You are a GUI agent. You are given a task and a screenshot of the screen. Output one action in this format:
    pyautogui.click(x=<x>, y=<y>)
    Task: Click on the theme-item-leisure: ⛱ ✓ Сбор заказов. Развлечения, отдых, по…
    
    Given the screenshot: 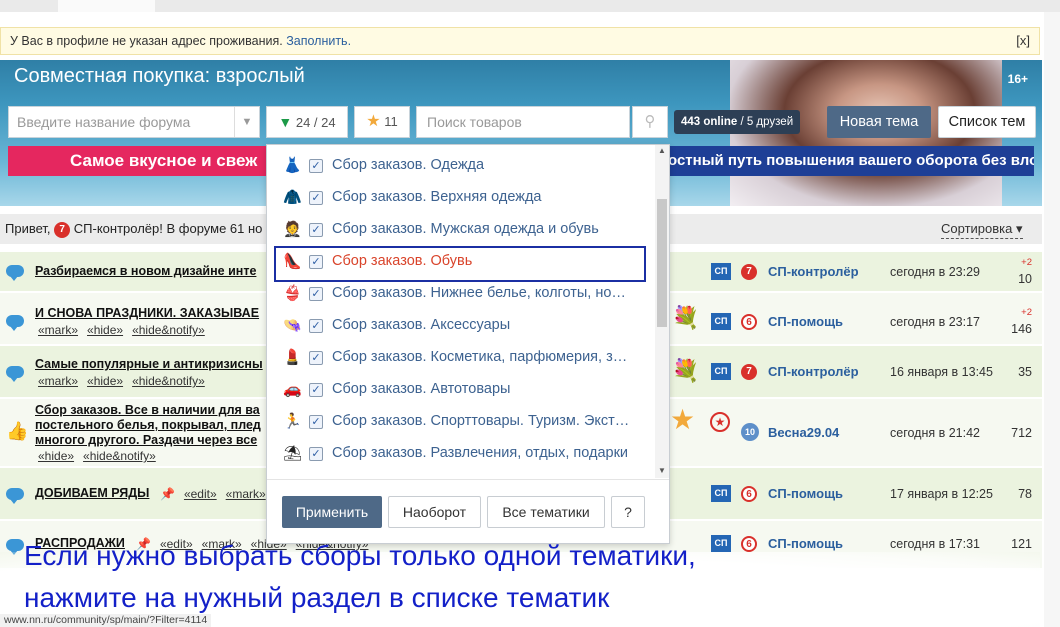 What is the action you would take?
    pyautogui.click(x=460, y=454)
    